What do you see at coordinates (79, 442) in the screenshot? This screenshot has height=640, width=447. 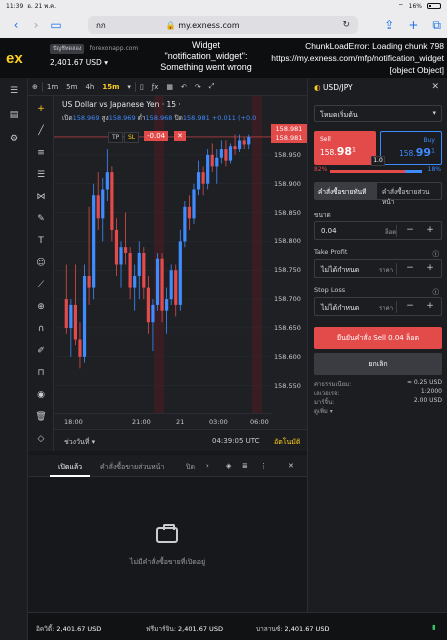 I see `date-range-selector: ช่วงวันที่ ▾` at bounding box center [79, 442].